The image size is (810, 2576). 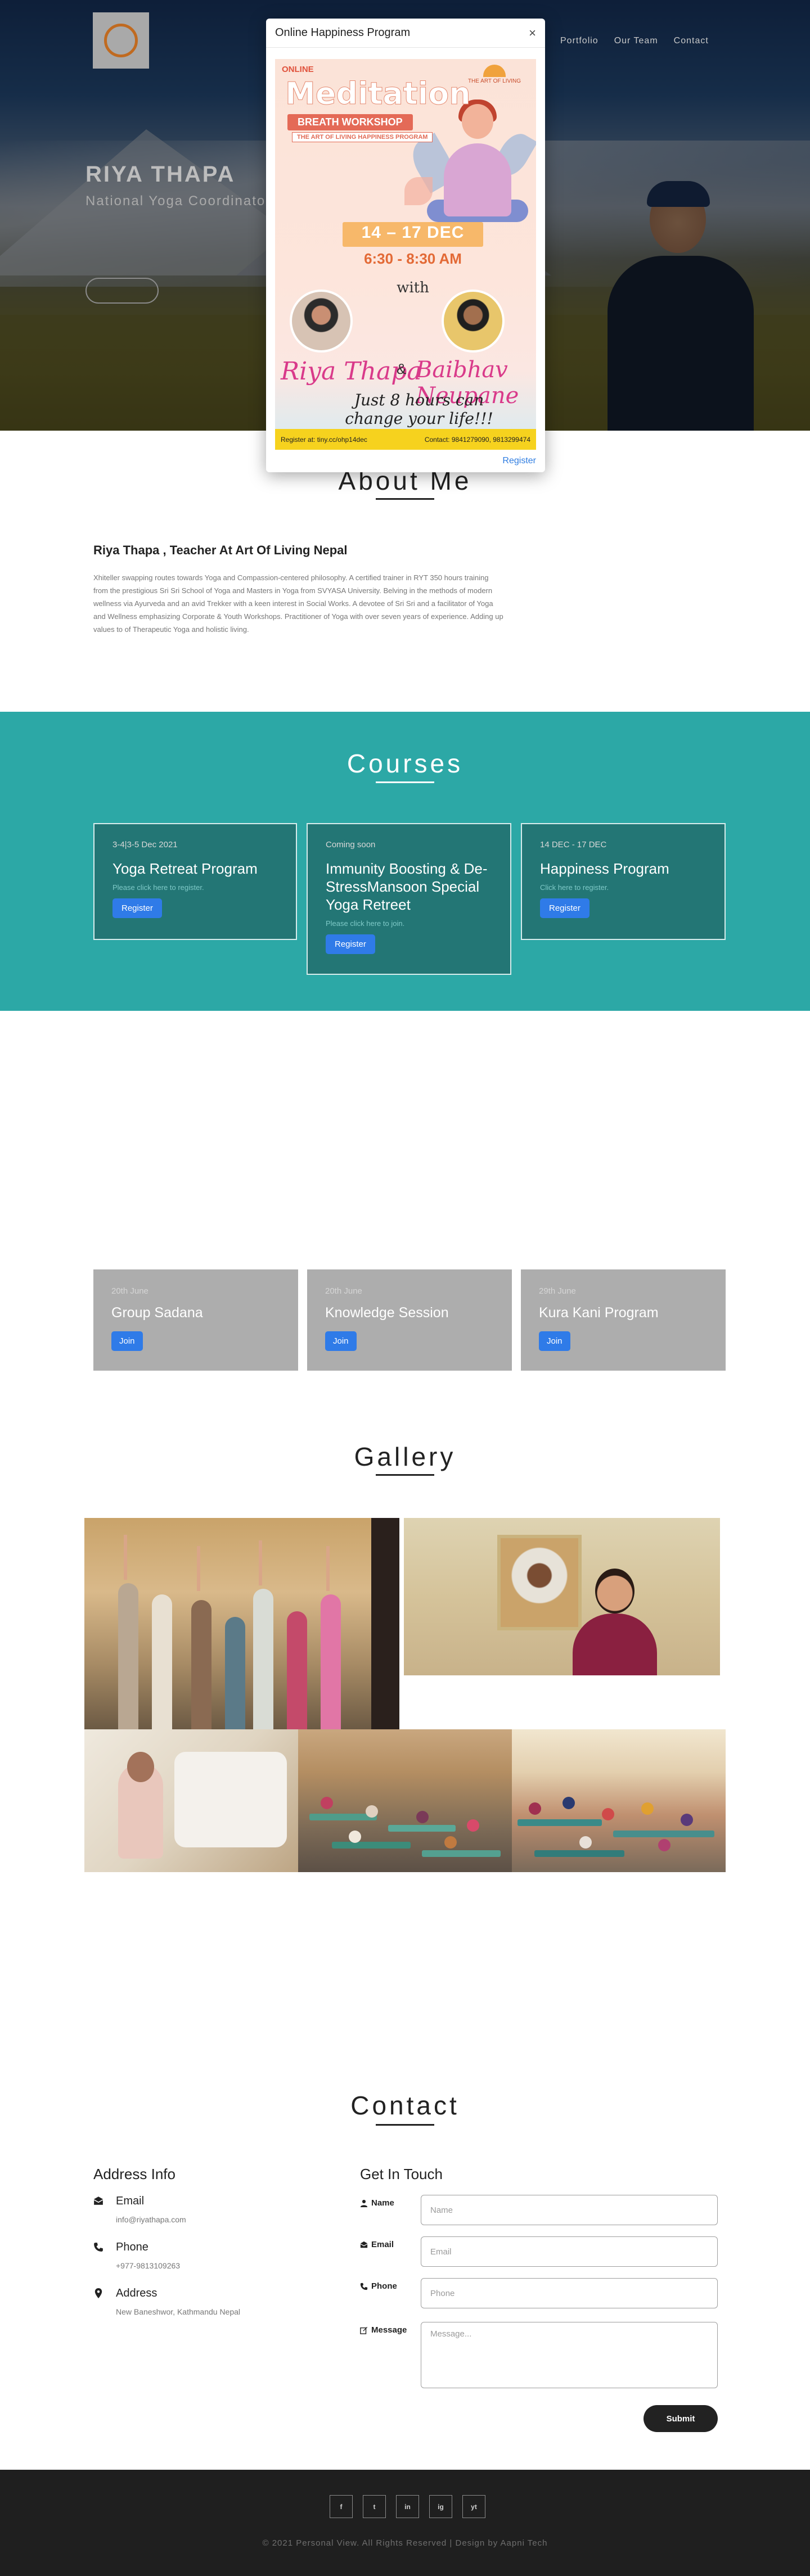 What do you see at coordinates (604, 868) in the screenshot?
I see `course-name: Happiness Program` at bounding box center [604, 868].